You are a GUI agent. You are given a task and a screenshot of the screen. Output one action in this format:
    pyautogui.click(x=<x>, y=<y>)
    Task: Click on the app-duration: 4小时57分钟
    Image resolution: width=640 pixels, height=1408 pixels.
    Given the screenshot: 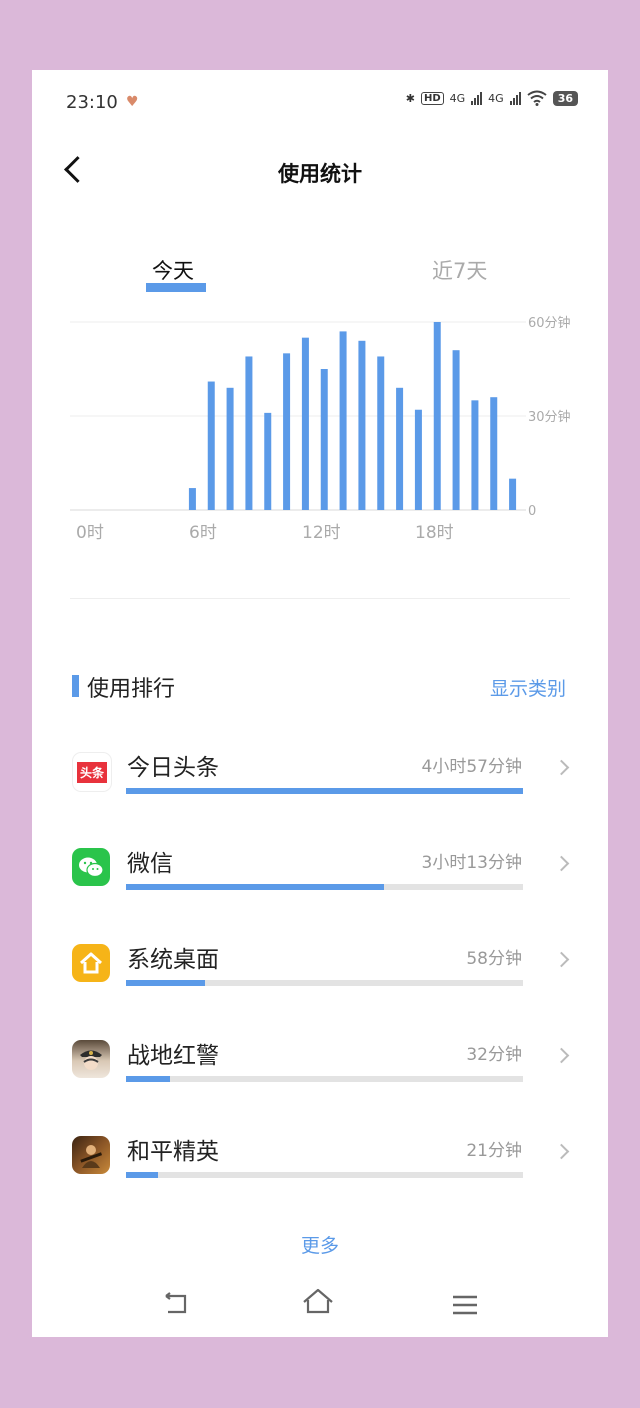 What is the action you would take?
    pyautogui.click(x=471, y=767)
    